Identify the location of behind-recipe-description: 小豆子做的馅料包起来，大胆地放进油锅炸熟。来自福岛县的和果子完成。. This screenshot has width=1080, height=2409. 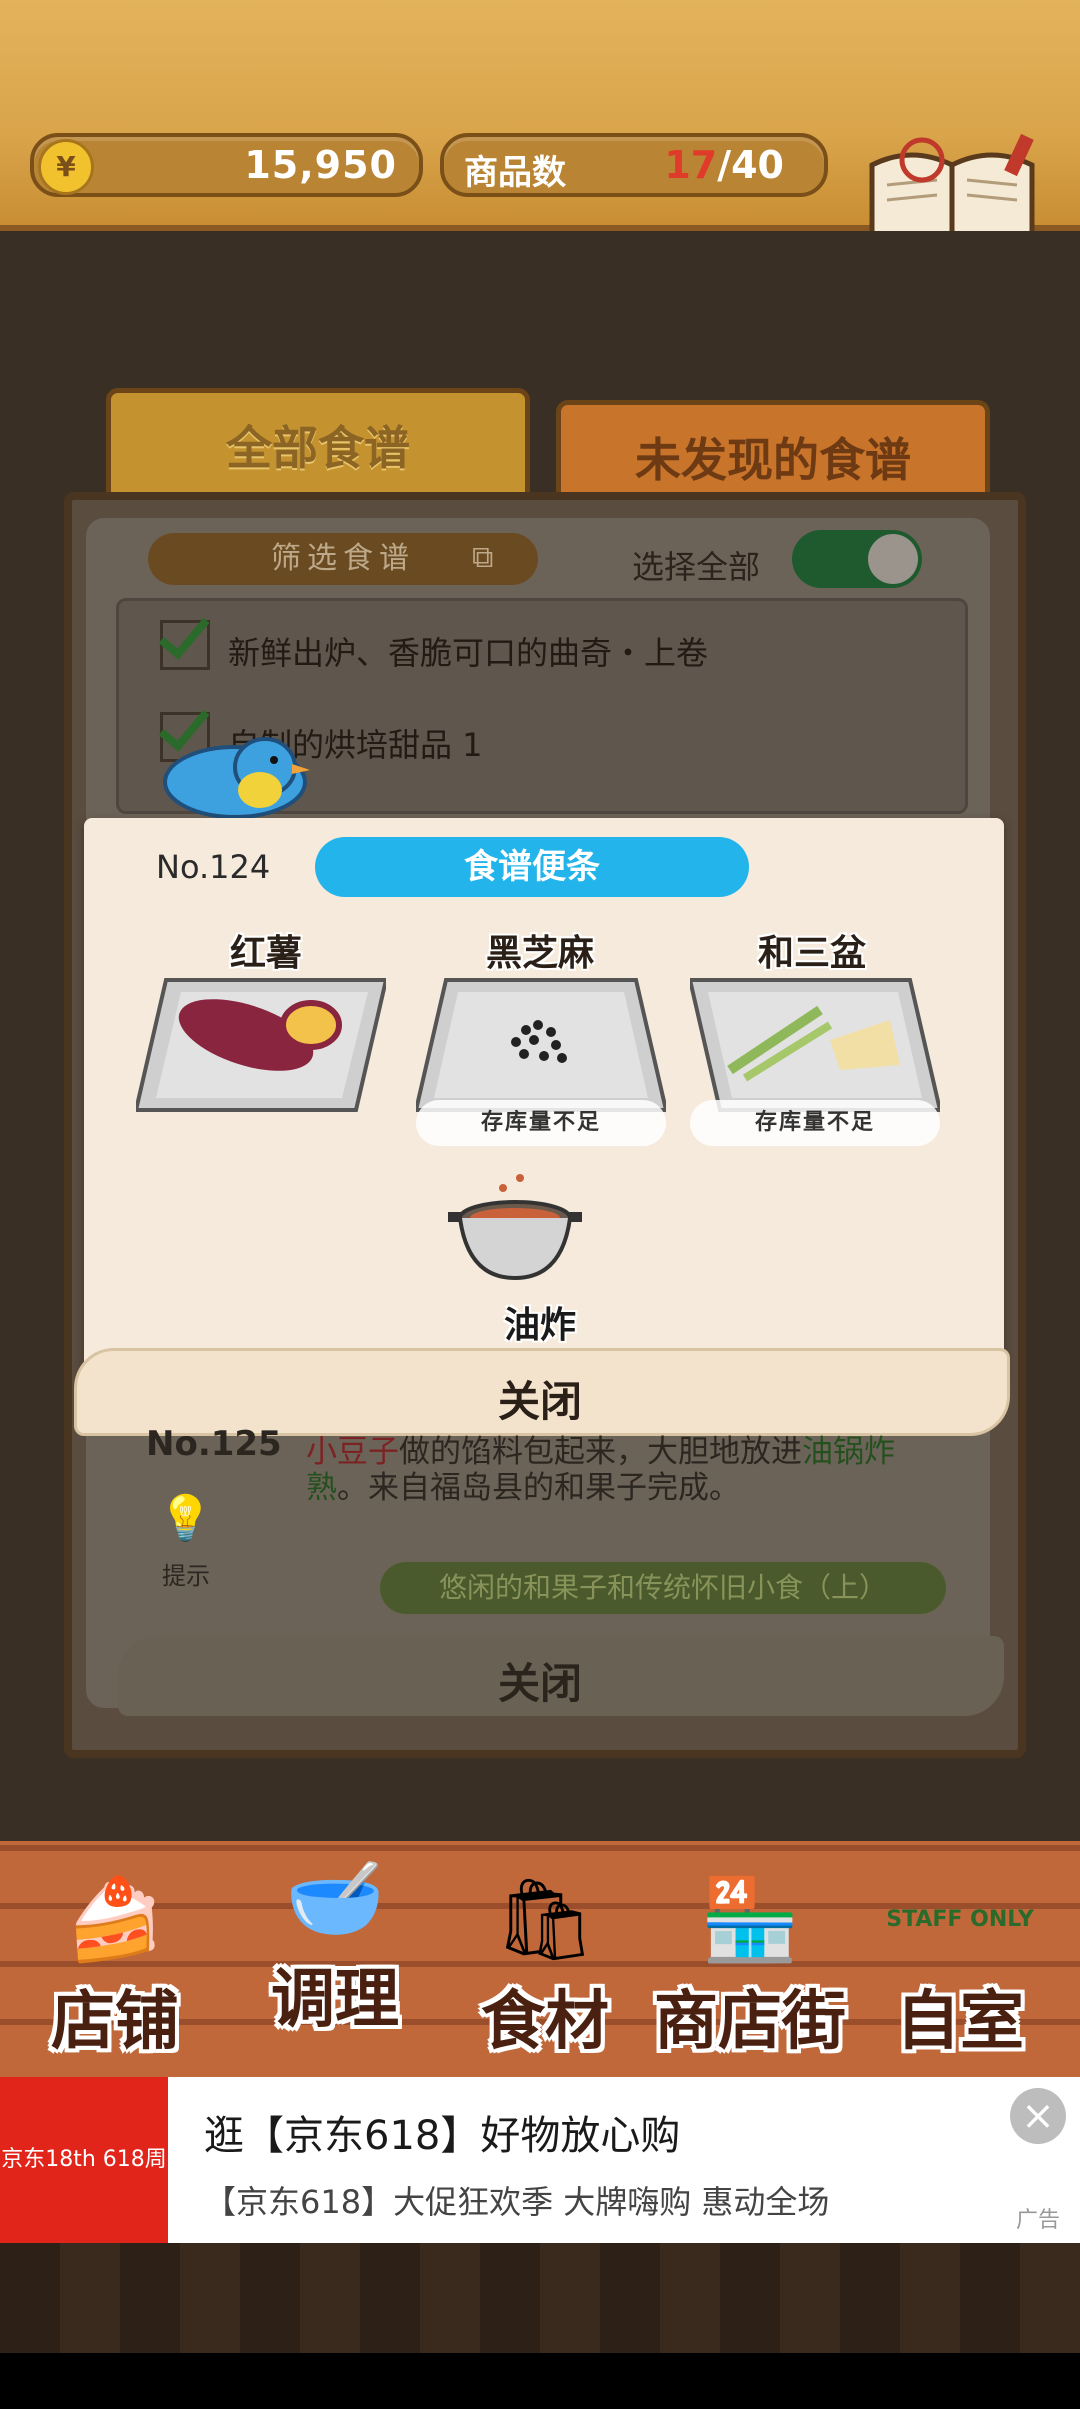
(626, 1470).